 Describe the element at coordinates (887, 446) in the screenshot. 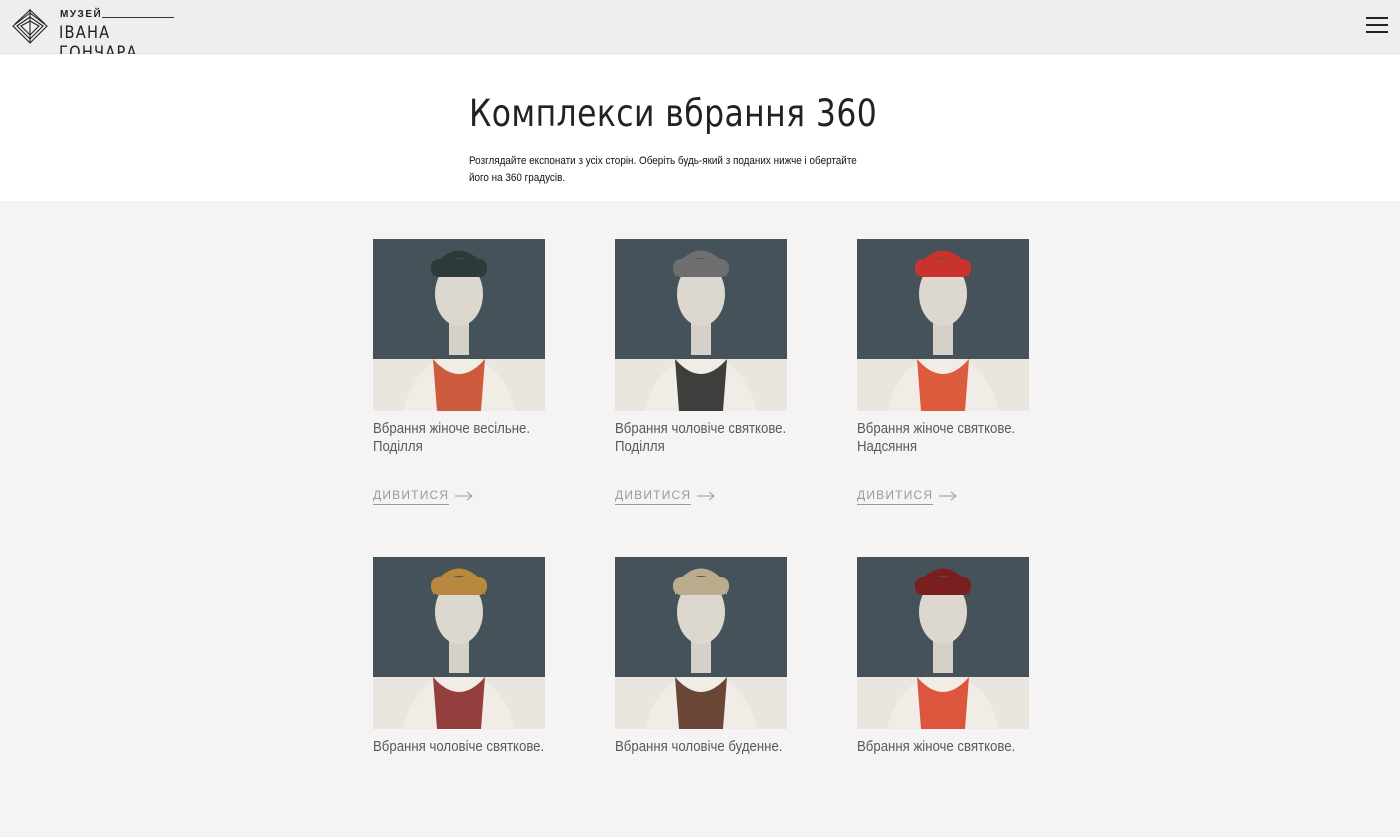

I see `exhibit-title-line-2: Надсяння` at that location.